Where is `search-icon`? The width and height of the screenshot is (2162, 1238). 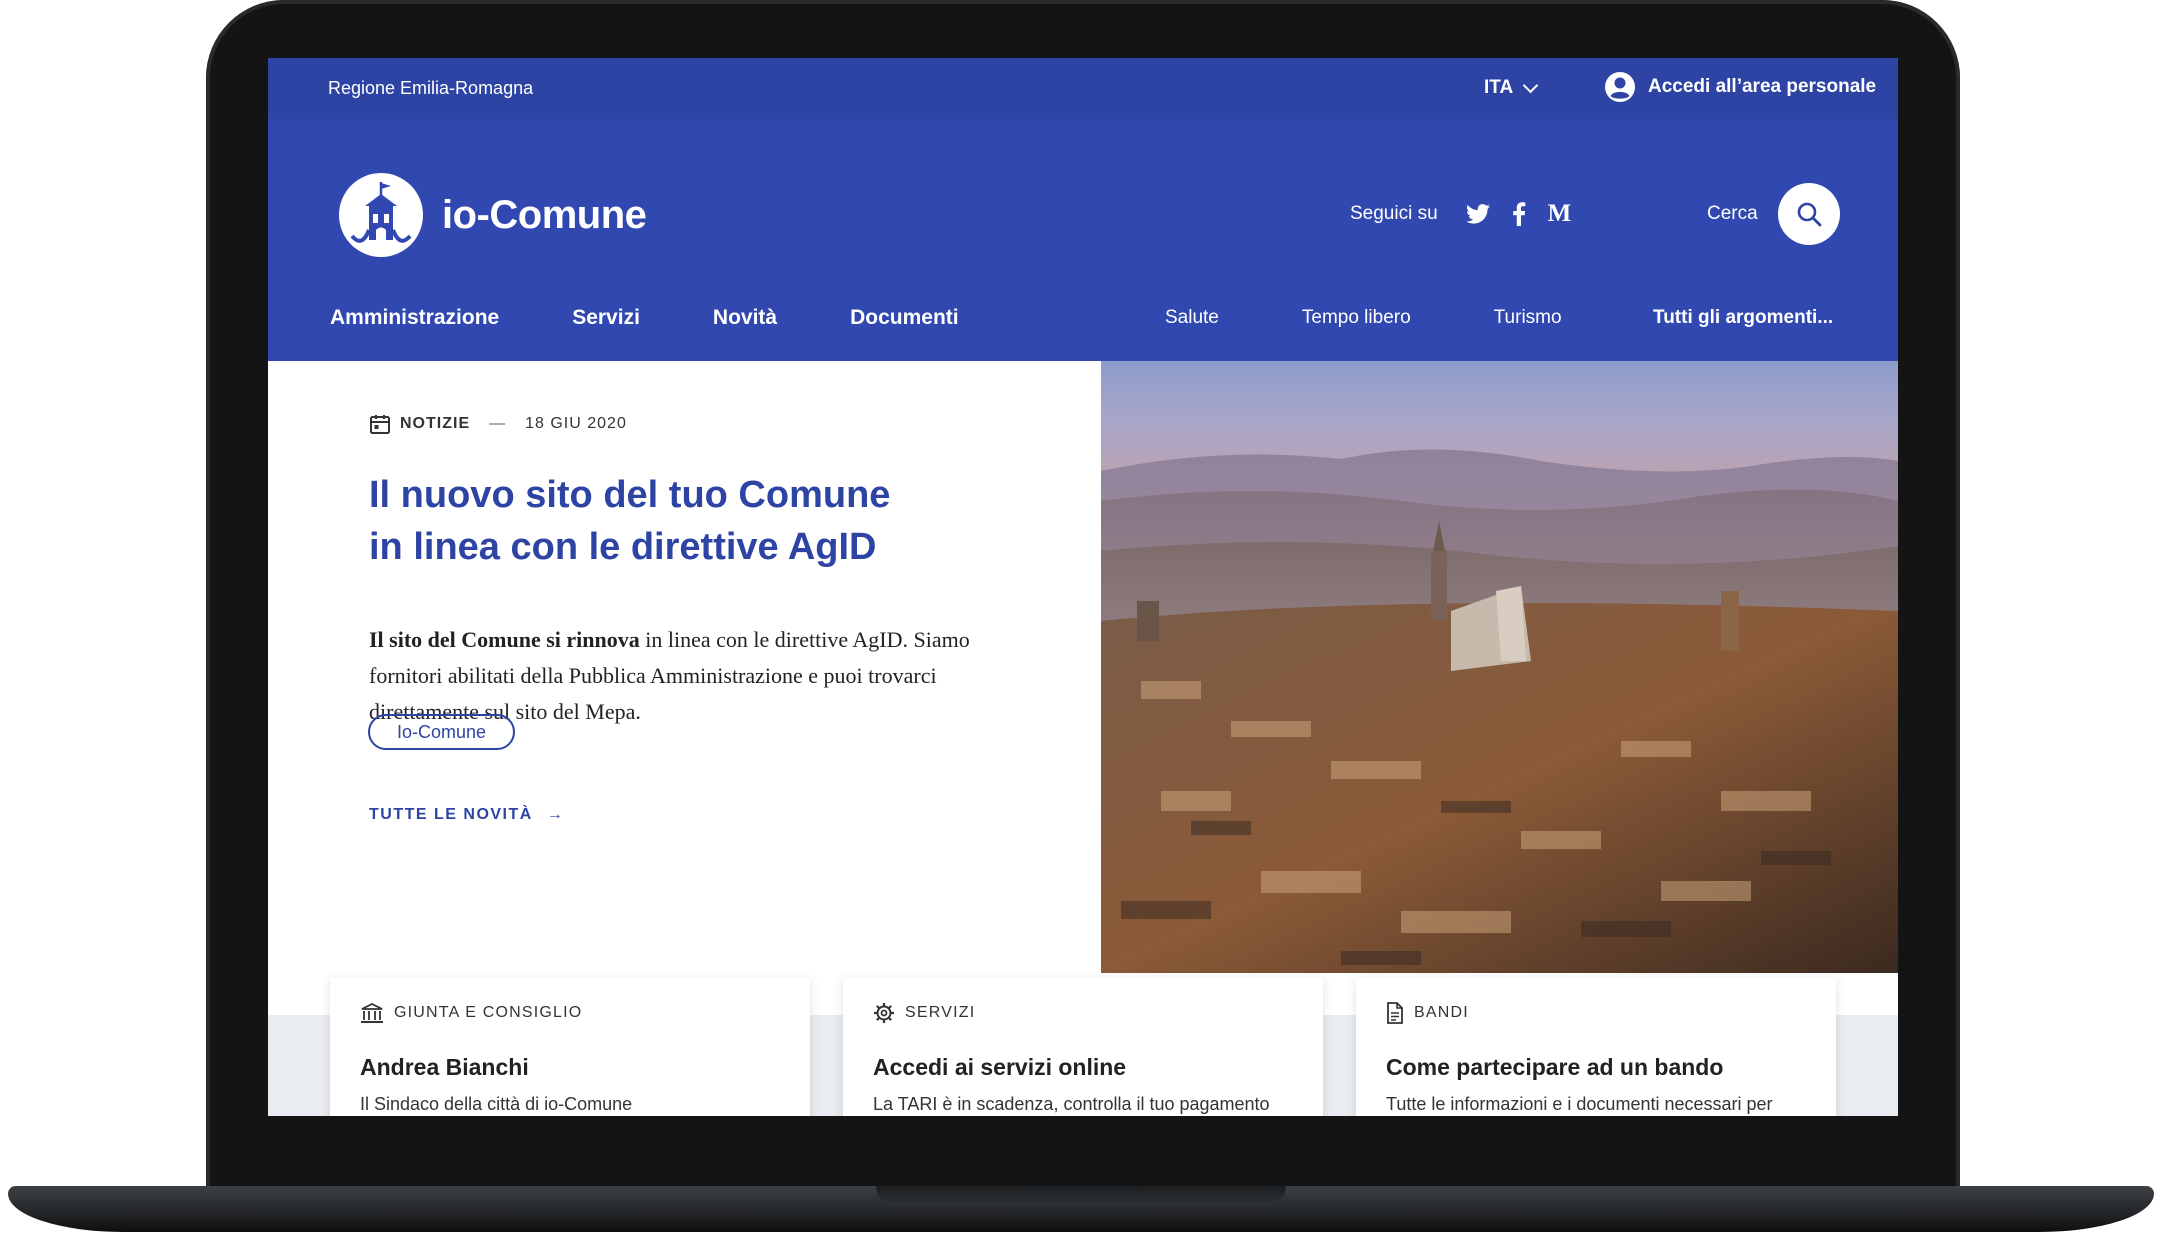
search-icon is located at coordinates (1809, 214).